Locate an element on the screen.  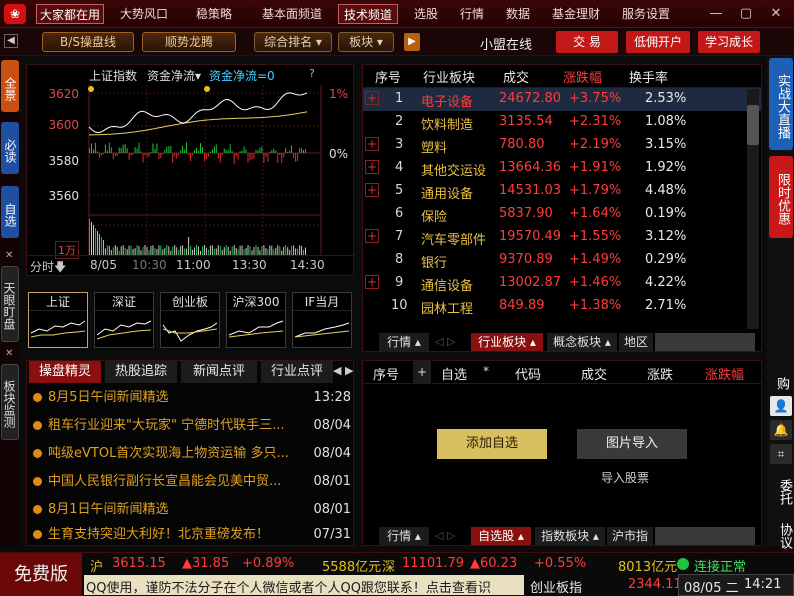
free-version-badge: 免费版 is located at coordinates (41, 574).